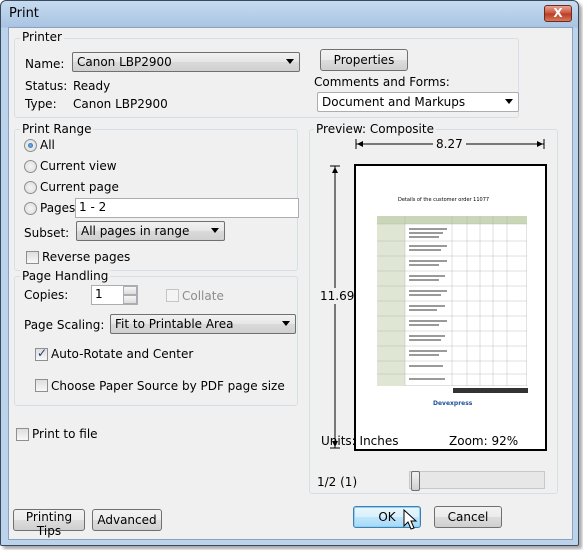 The height and width of the screenshot is (550, 583). I want to click on comments-forms-label: Comments and Forms:, so click(382, 82).